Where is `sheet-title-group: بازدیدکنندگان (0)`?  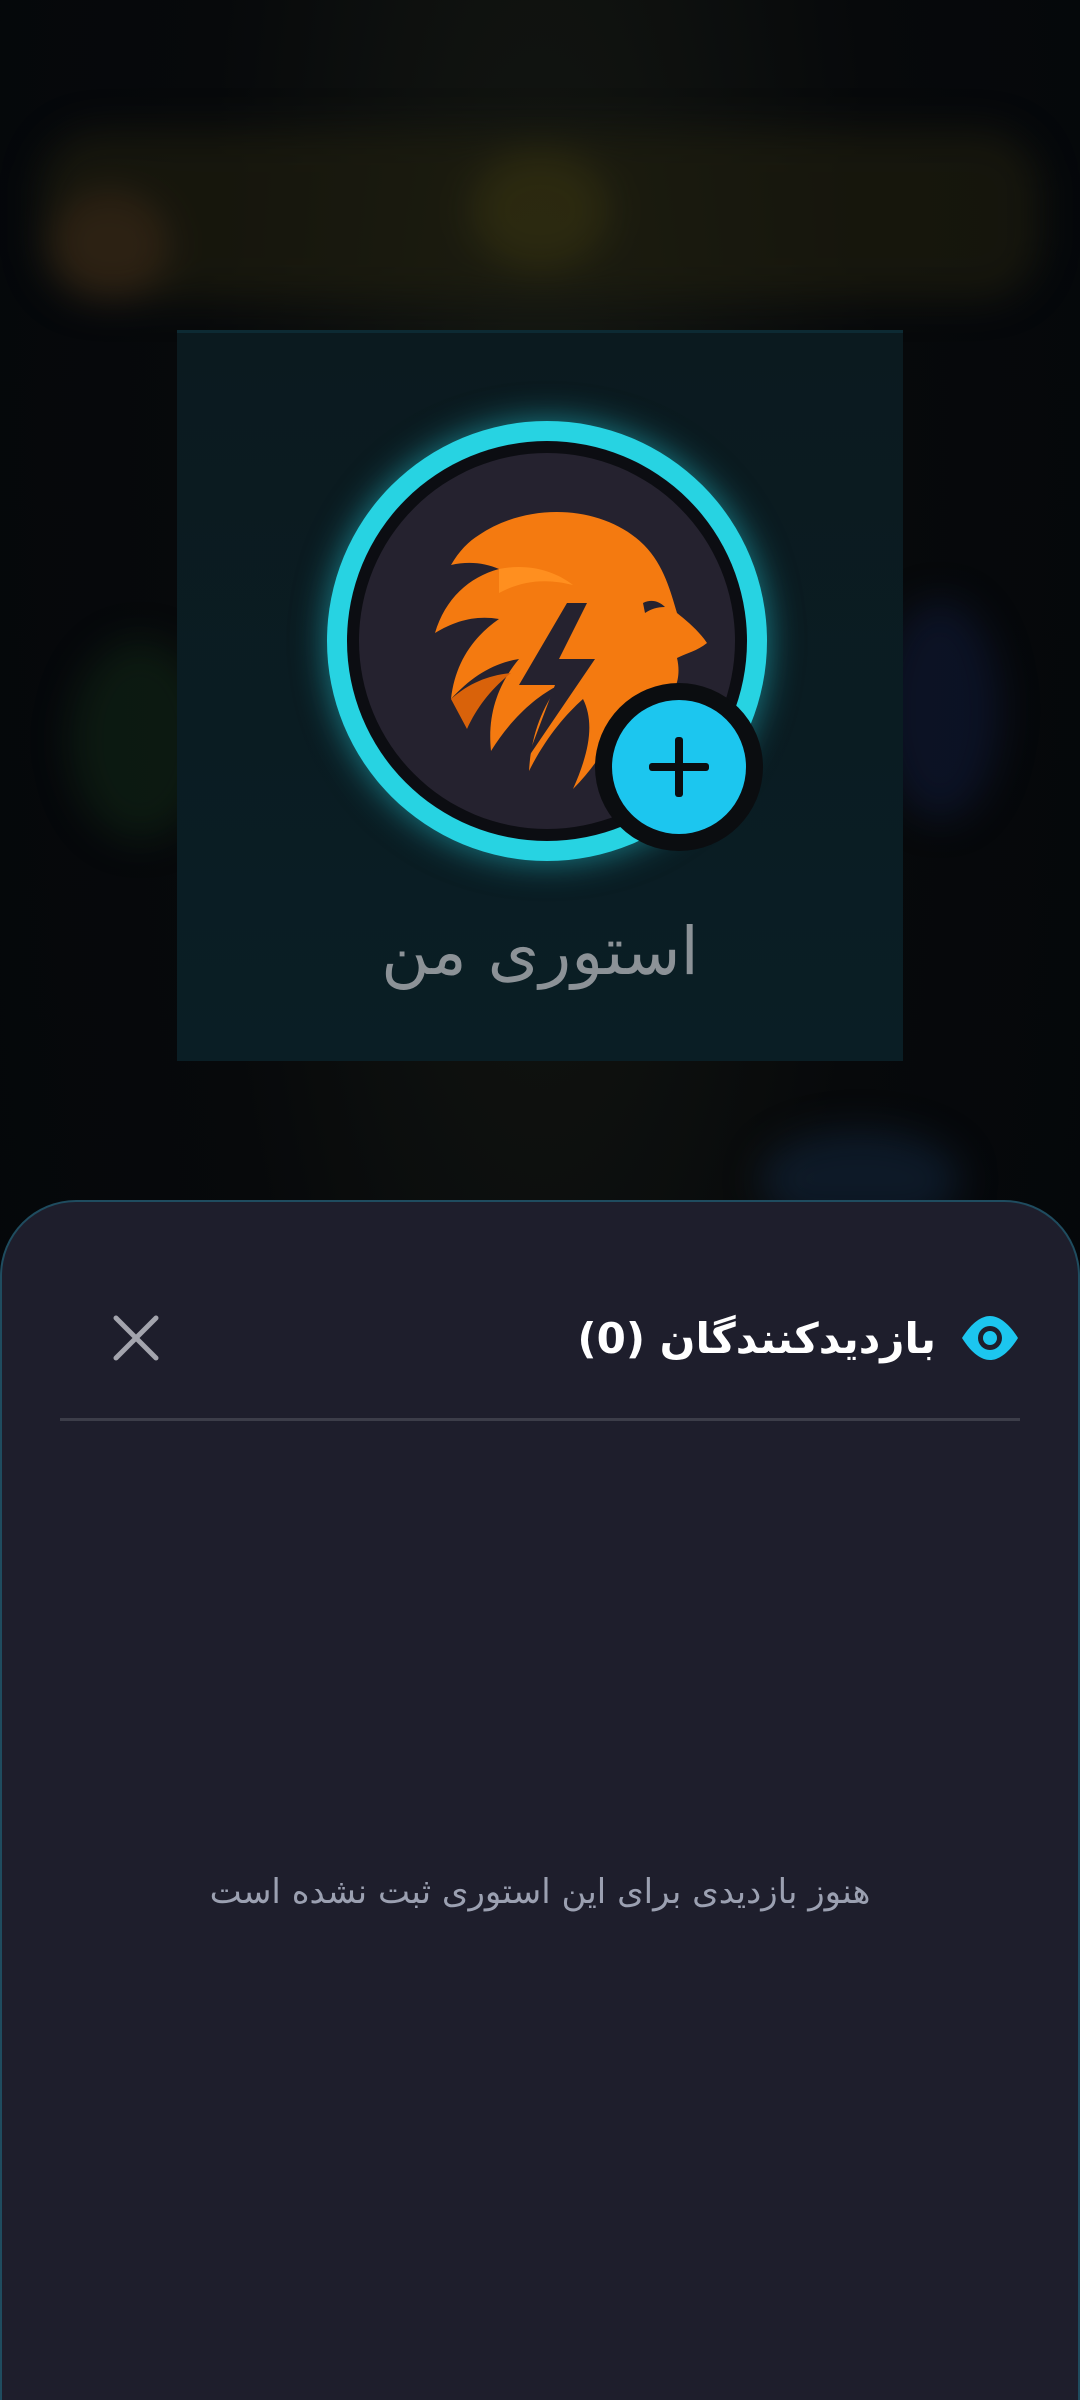
sheet-title-group: بازدیدکنندگان (0) is located at coordinates (798, 1338).